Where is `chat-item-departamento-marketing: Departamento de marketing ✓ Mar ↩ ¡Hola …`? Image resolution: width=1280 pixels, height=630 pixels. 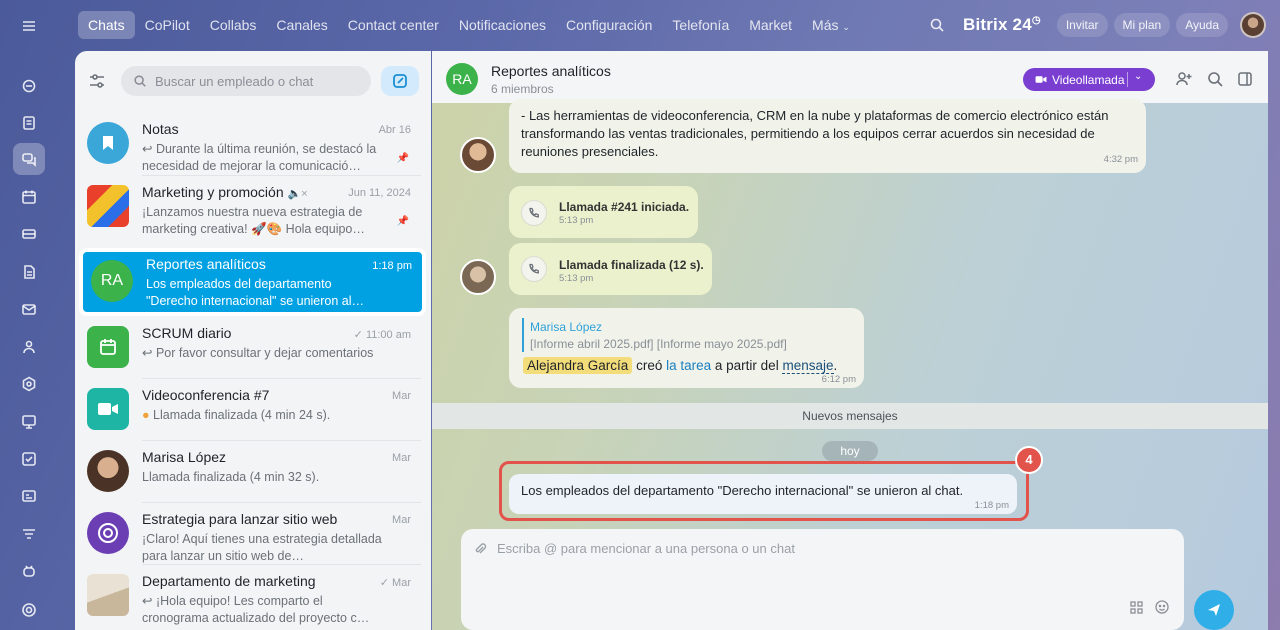
chat-item-departamento-marketing: Departamento de marketing ✓ Mar ↩ ¡Hola … is located at coordinates (253, 596).